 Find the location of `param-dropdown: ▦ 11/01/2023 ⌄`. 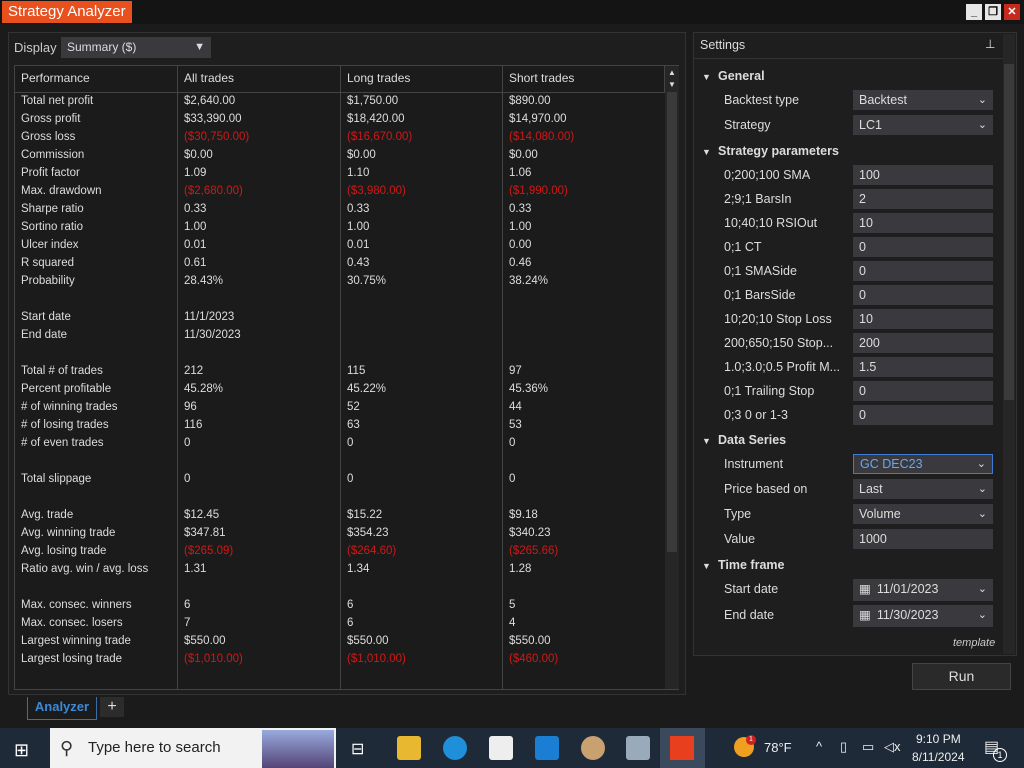

param-dropdown: ▦ 11/01/2023 ⌄ is located at coordinates (923, 590).